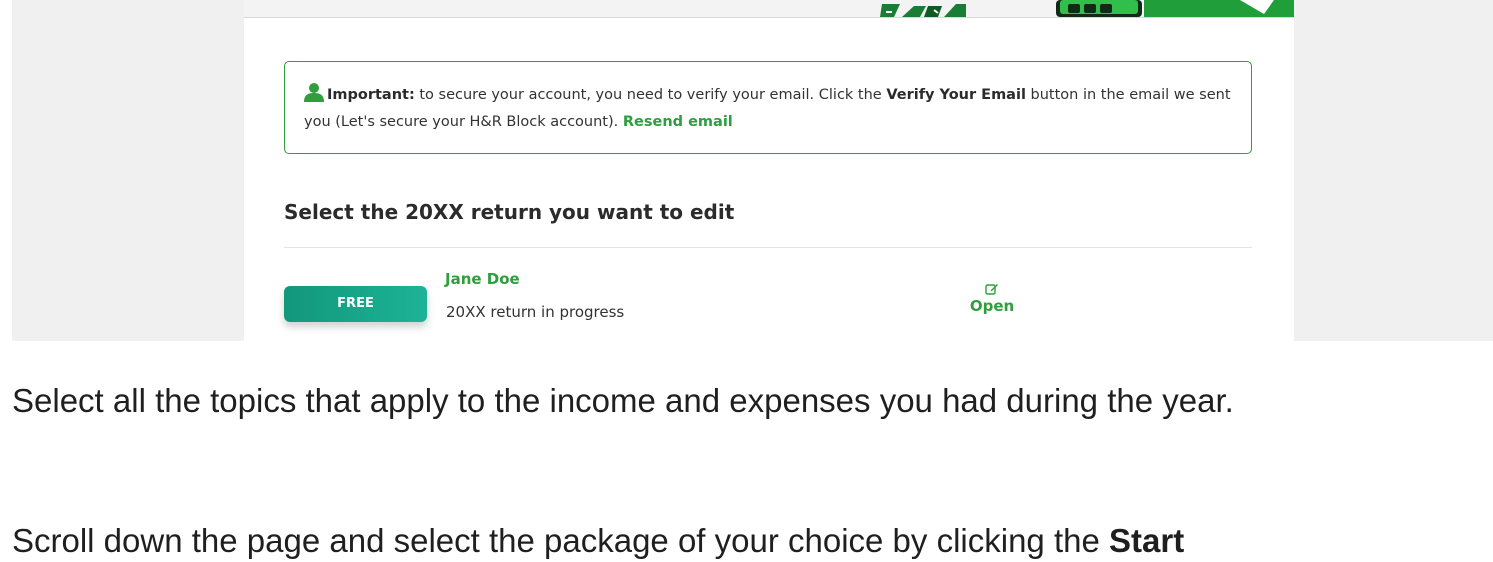  I want to click on instruction-2-bold: Start, so click(1147, 540).